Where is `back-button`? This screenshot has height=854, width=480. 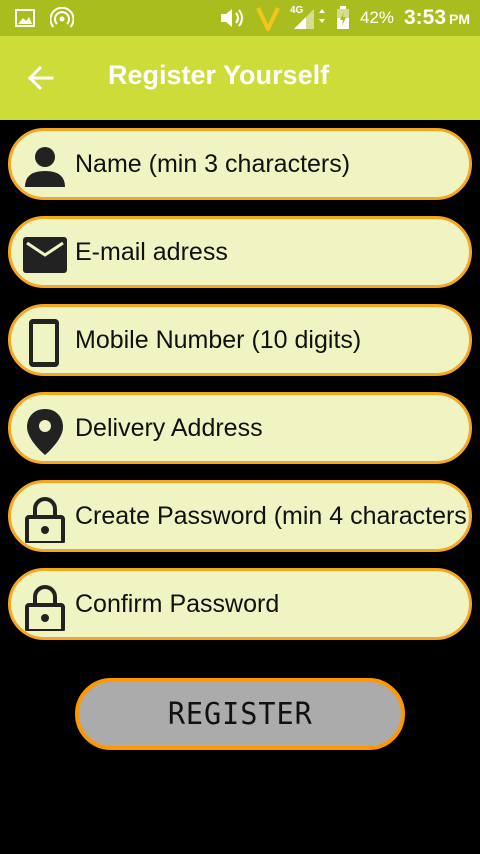
back-button is located at coordinates (42, 78).